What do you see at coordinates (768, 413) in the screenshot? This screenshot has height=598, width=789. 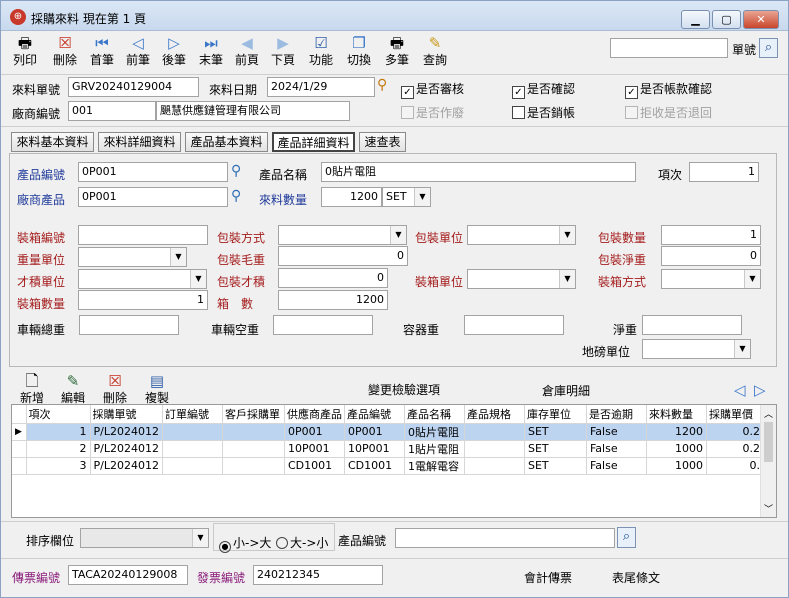 I see `chevron-up-icon: ︿` at bounding box center [768, 413].